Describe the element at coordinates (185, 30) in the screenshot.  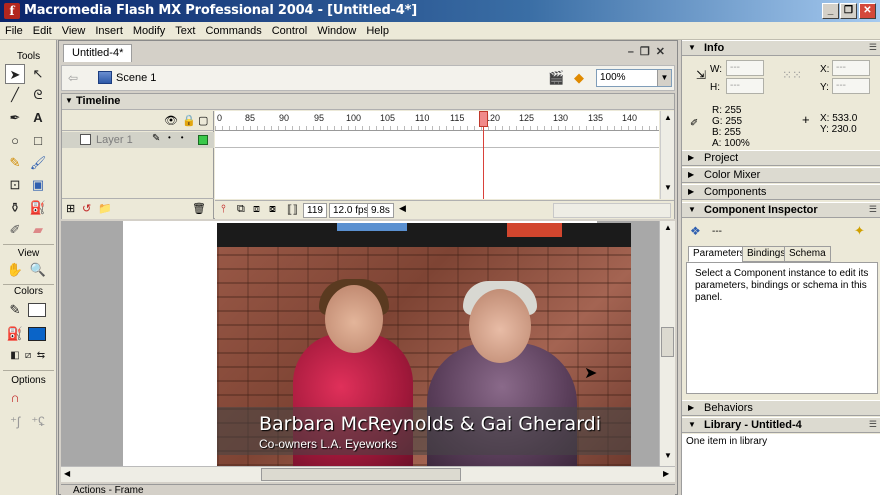
I see `menu-text: Text` at that location.